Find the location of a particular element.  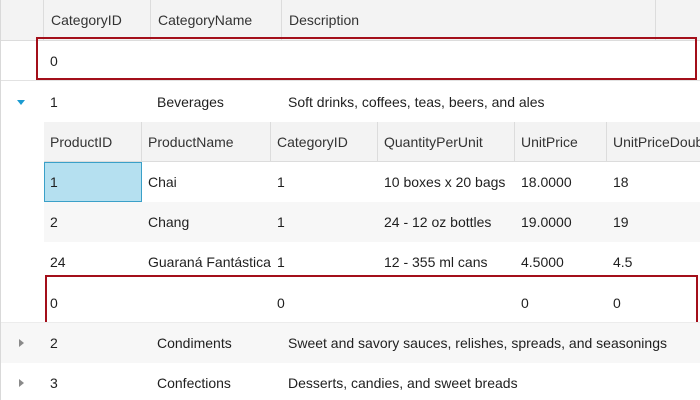

header-filler-cell is located at coordinates (678, 20).